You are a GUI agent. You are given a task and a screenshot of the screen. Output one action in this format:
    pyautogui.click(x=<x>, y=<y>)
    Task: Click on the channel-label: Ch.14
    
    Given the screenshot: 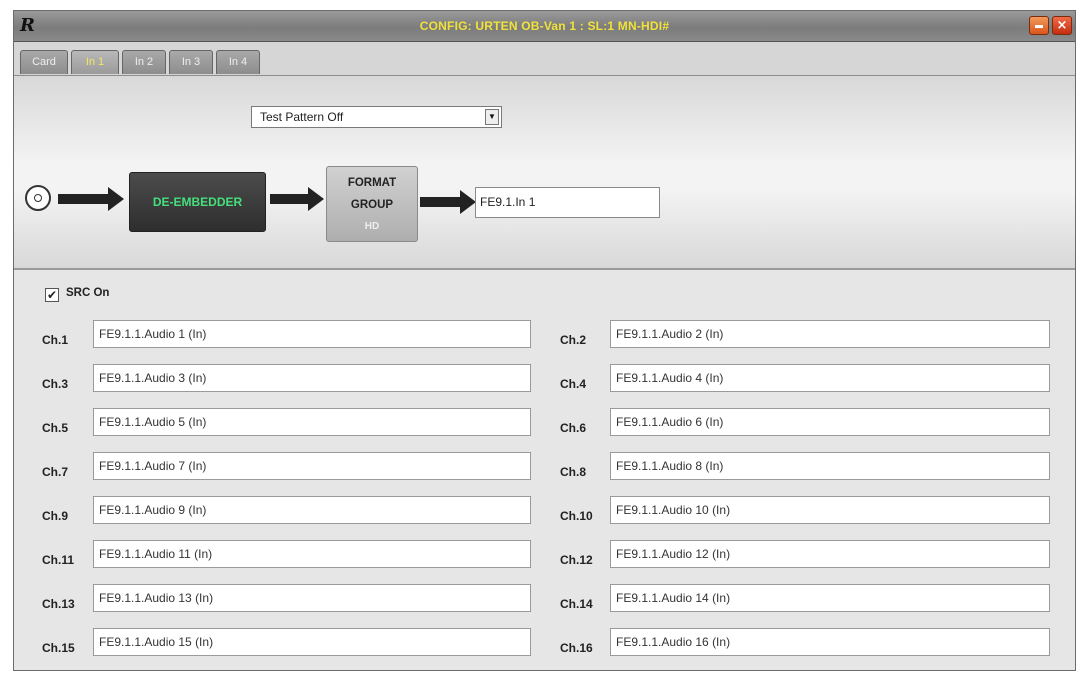 What is the action you would take?
    pyautogui.click(x=576, y=604)
    